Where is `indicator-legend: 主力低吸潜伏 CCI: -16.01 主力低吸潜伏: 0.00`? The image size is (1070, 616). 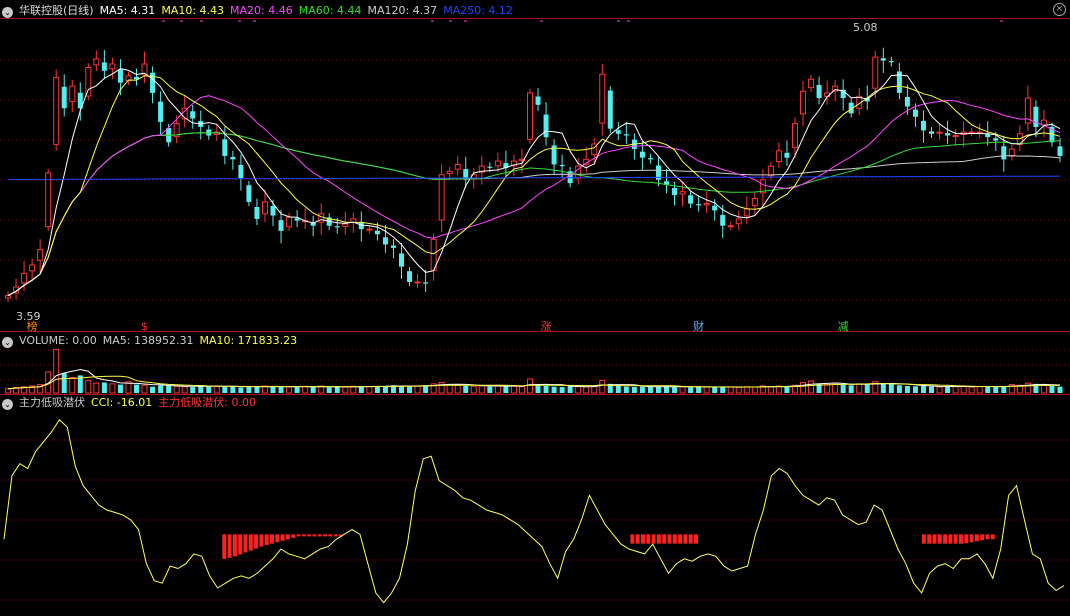 indicator-legend: 主力低吸潜伏 CCI: -16.01 主力低吸潜伏: 0.00 is located at coordinates (140, 402).